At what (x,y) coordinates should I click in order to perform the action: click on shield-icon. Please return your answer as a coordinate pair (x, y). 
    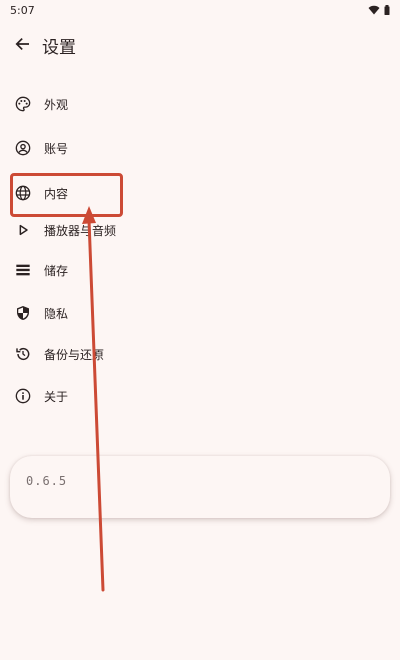
    Looking at the image, I should click on (23, 313).